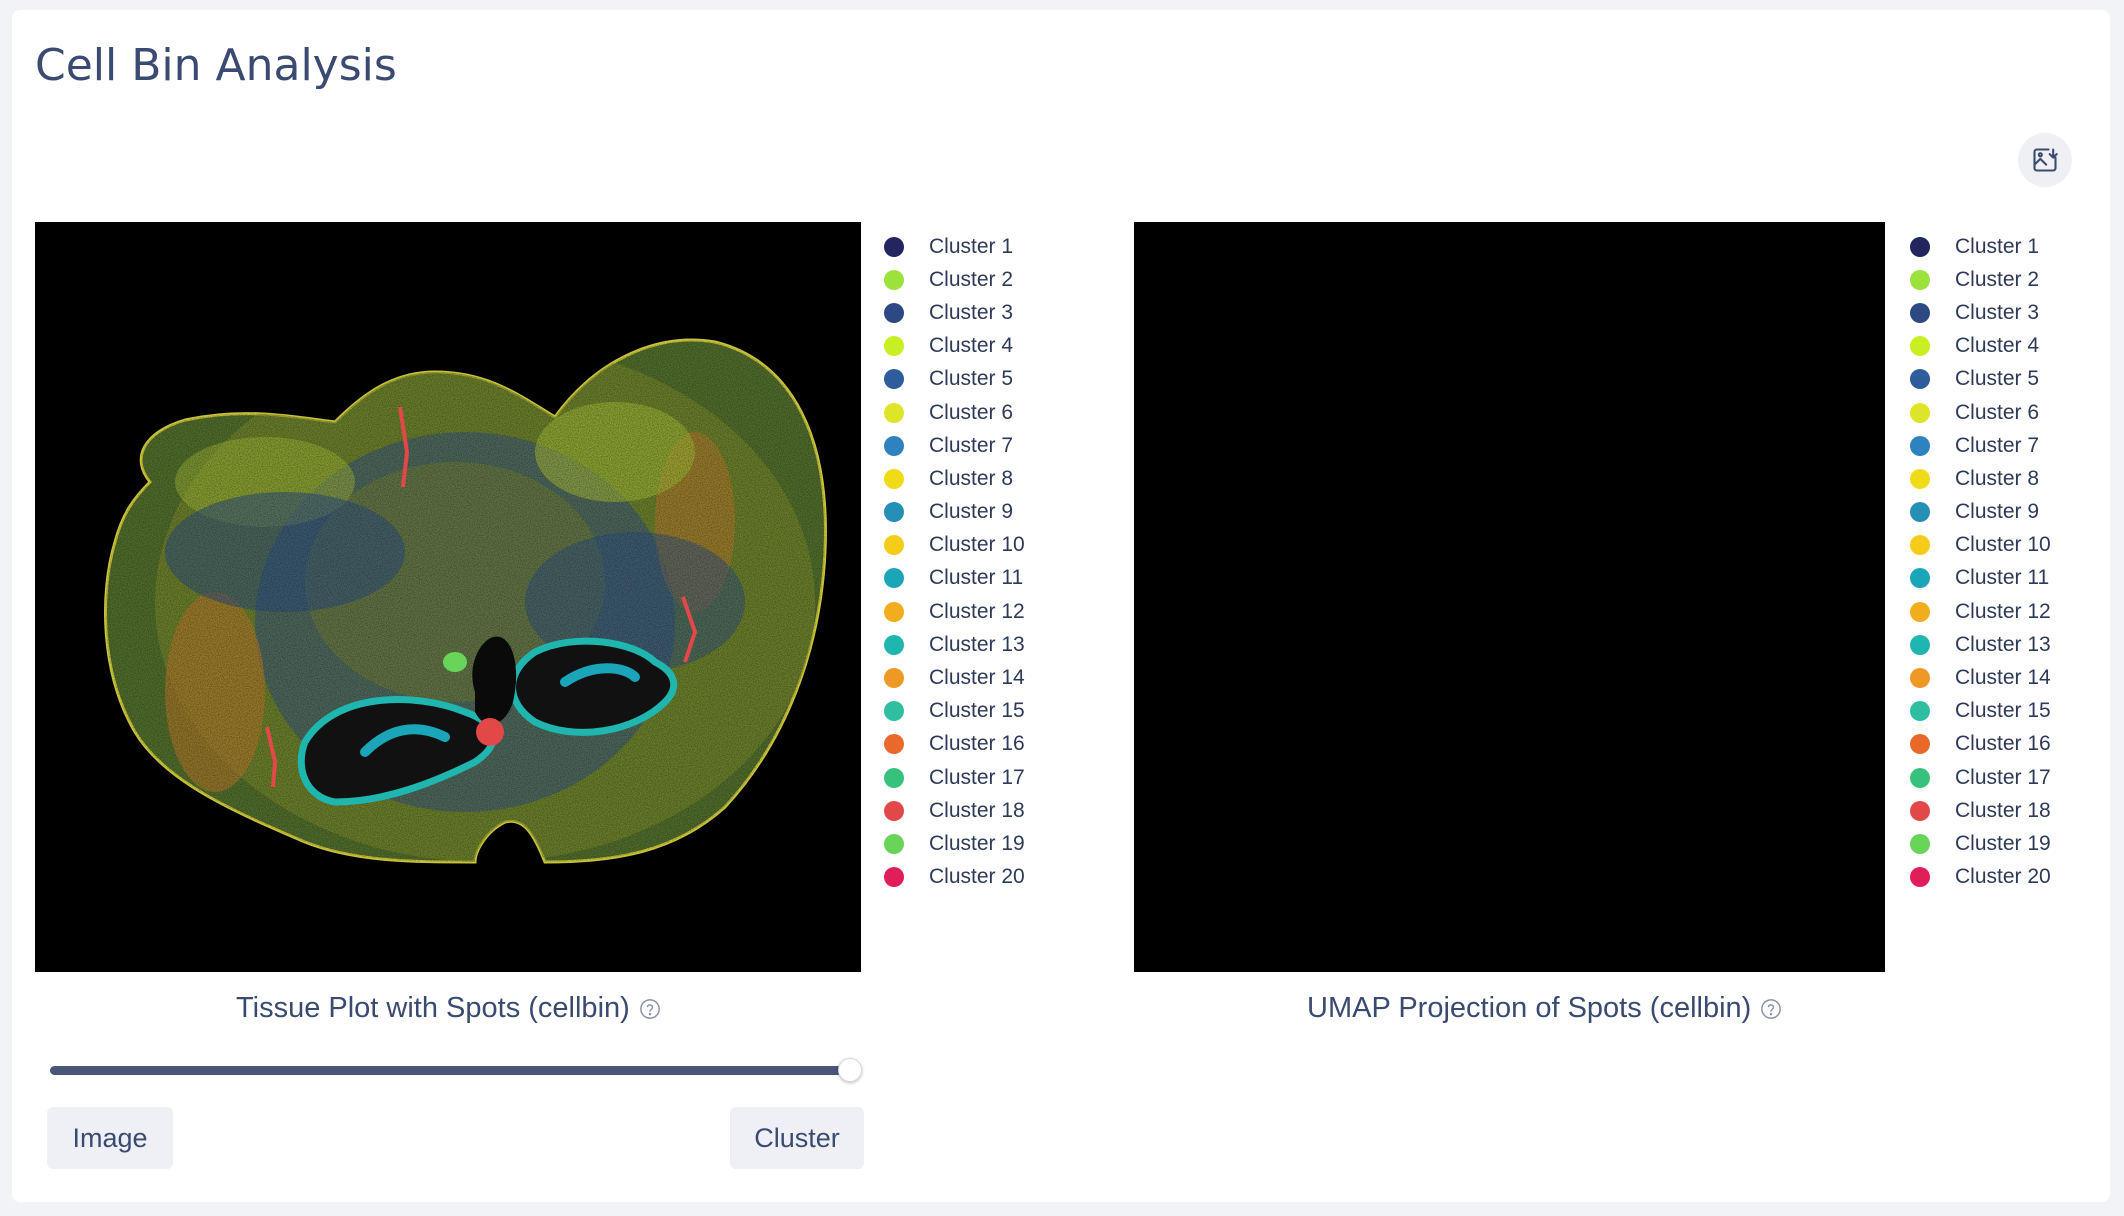  Describe the element at coordinates (110, 1138) in the screenshot. I see `image-button: Image` at that location.